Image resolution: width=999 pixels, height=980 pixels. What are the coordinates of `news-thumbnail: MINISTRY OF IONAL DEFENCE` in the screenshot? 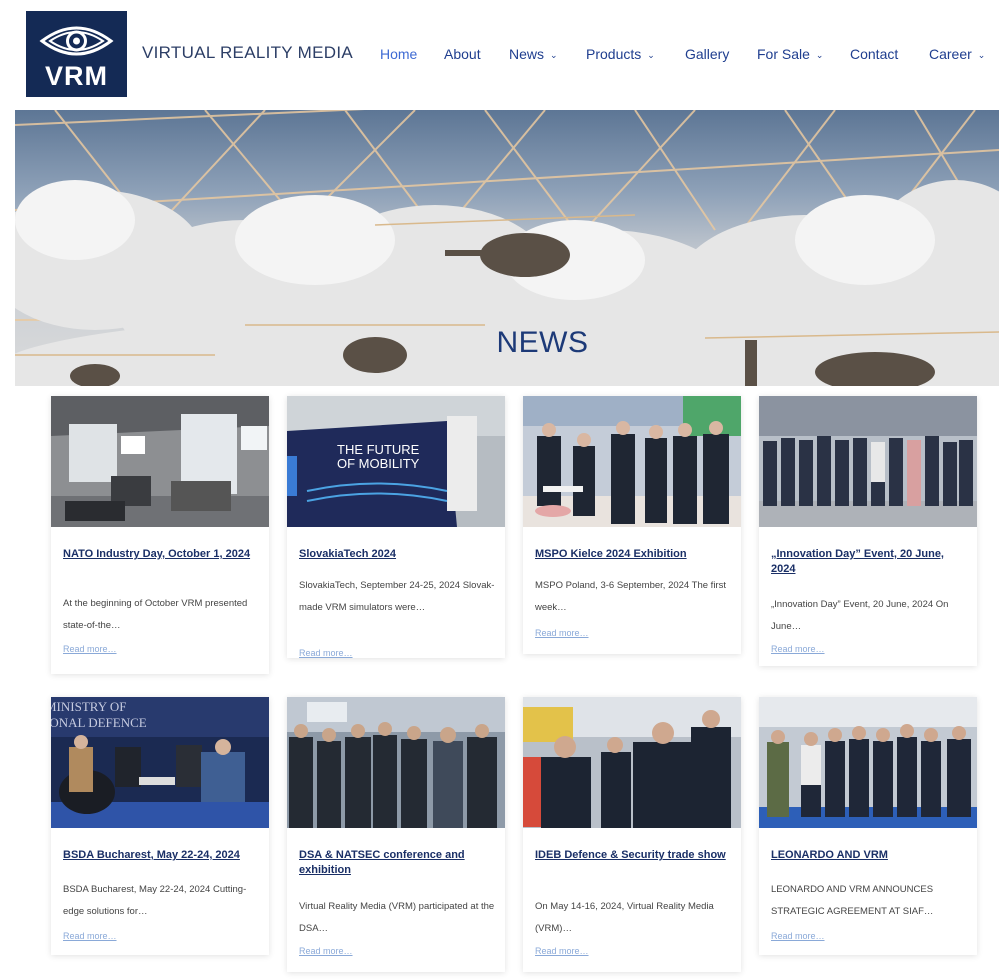 It's located at (160, 762).